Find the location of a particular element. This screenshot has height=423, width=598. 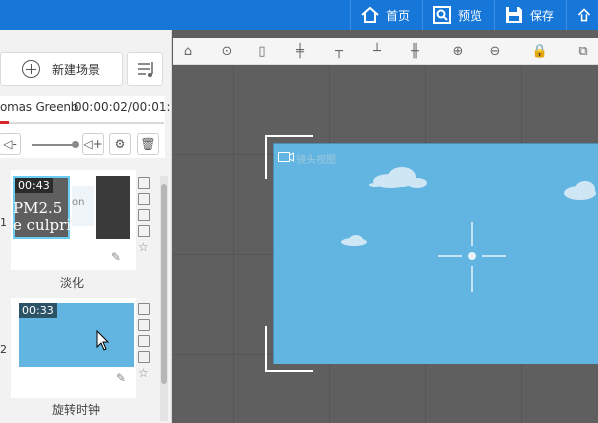

scene-2-number: 2 is located at coordinates (3, 349).